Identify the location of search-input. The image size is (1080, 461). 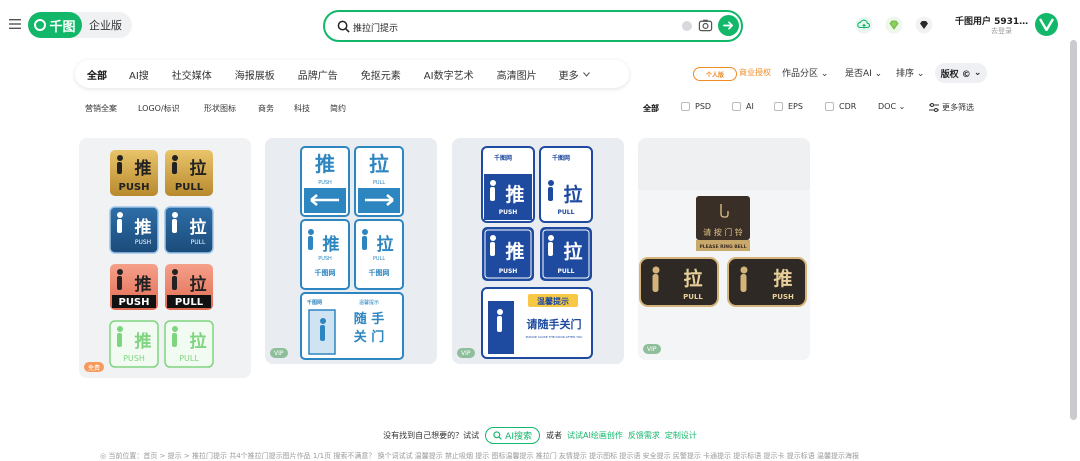
(518, 27).